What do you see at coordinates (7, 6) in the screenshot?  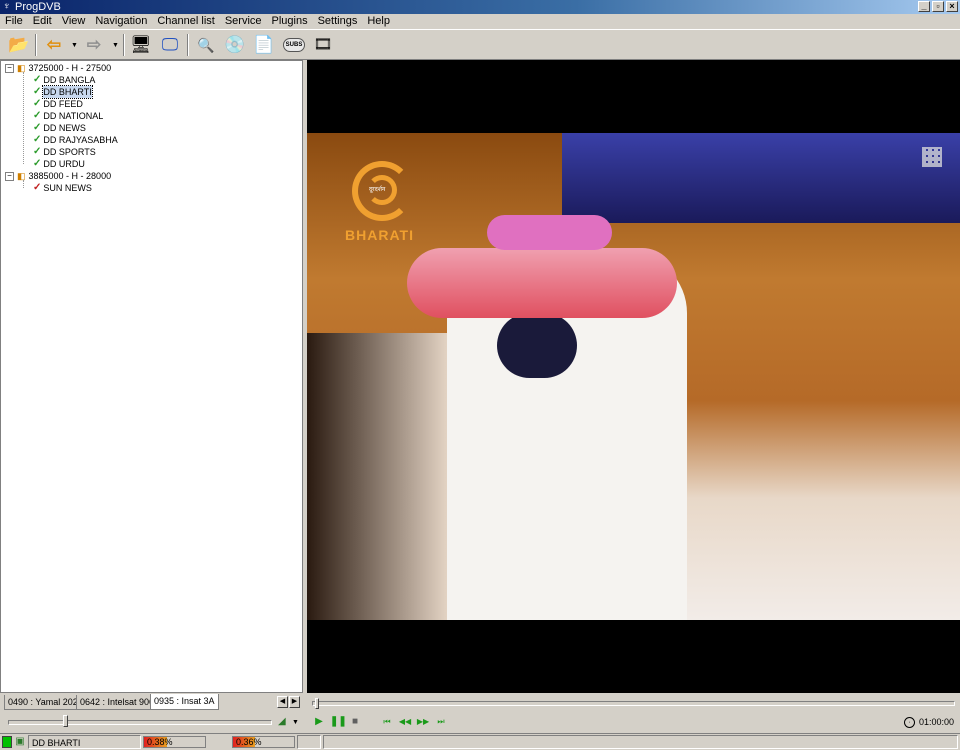 I see `app-icon: ♆` at bounding box center [7, 6].